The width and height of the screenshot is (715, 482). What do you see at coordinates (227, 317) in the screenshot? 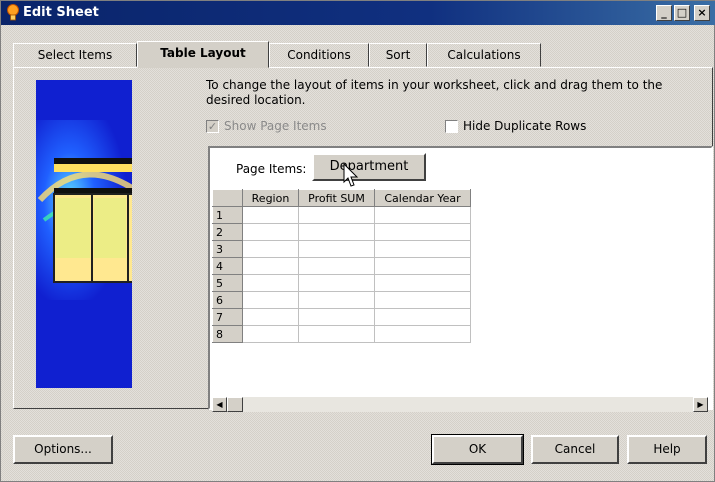
I see `row-header: 7` at bounding box center [227, 317].